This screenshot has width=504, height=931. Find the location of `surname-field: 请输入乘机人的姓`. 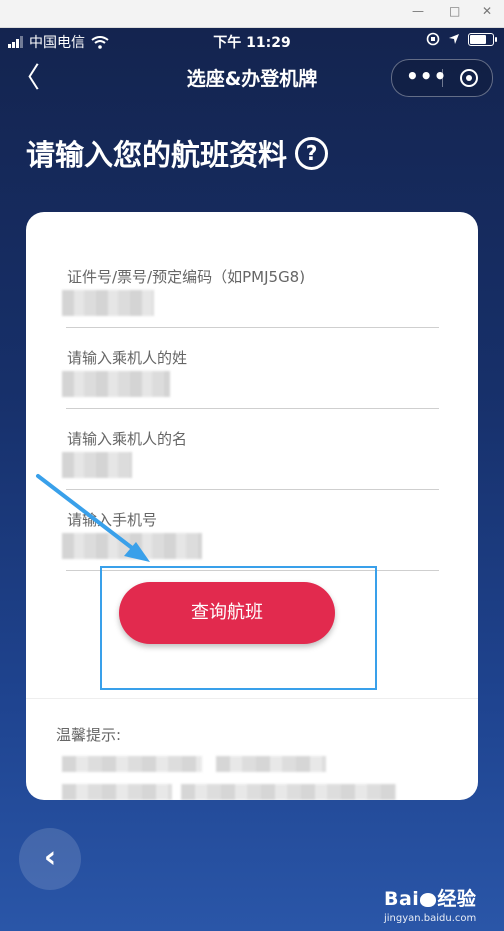

surname-field: 请输入乘机人的姓 is located at coordinates (250, 387).